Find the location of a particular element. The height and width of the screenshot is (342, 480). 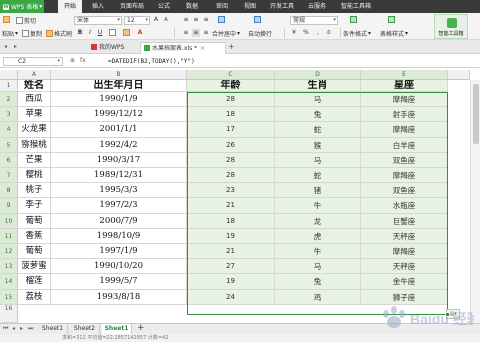

first-sheet-icon: ⏮ is located at coordinates (5, 329).